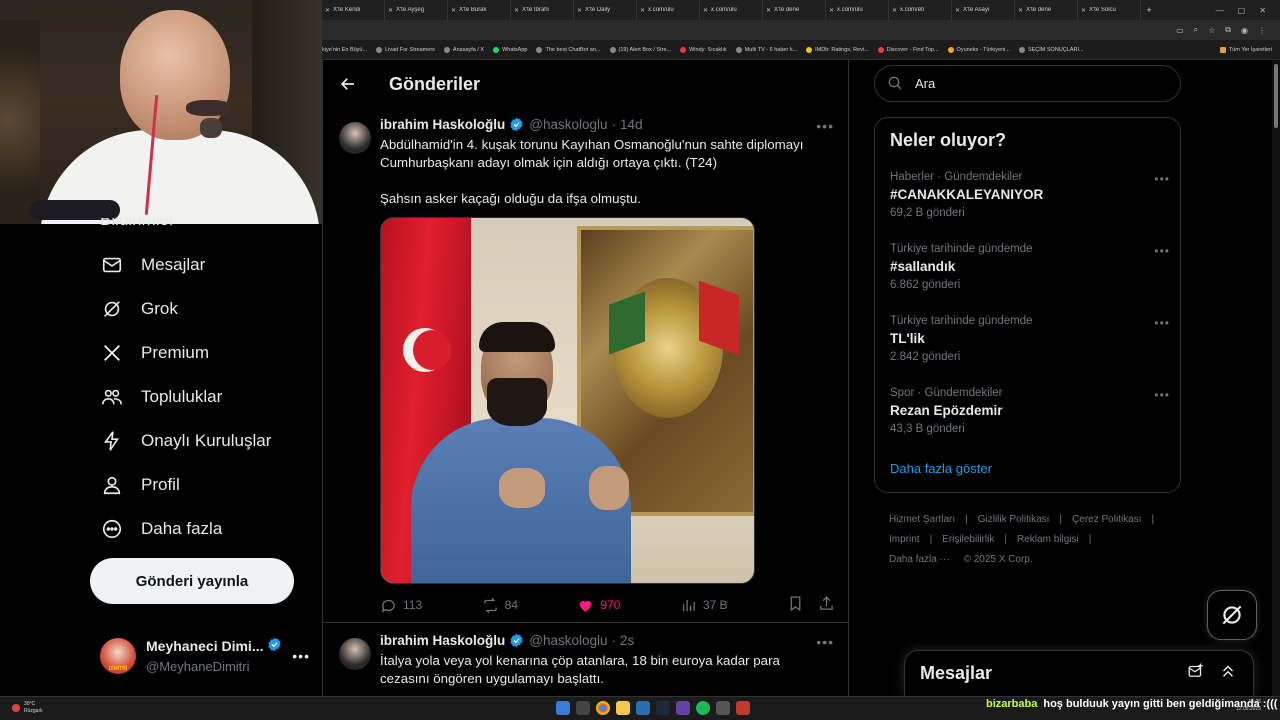  What do you see at coordinates (185, 441) in the screenshot?
I see `sidebar-item-verified-orgs: Onaylı Kuruluşlar` at bounding box center [185, 441].